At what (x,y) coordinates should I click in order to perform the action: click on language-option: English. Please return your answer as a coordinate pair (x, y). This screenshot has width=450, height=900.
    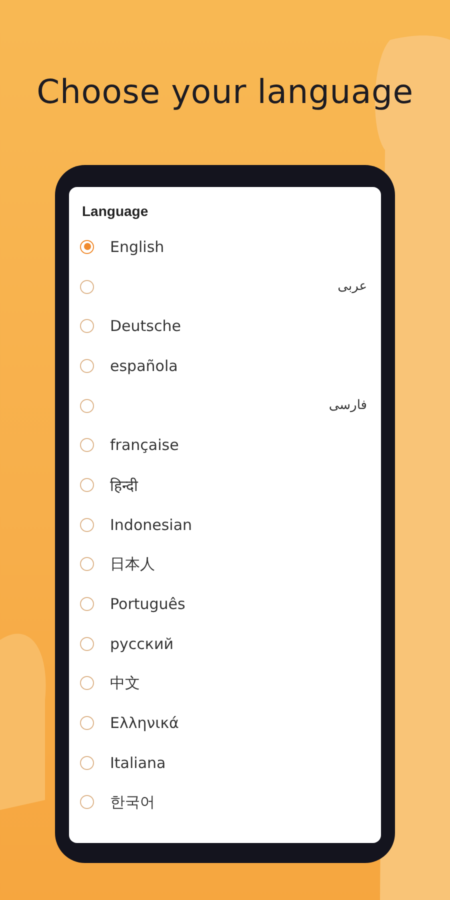
    Looking at the image, I should click on (137, 247).